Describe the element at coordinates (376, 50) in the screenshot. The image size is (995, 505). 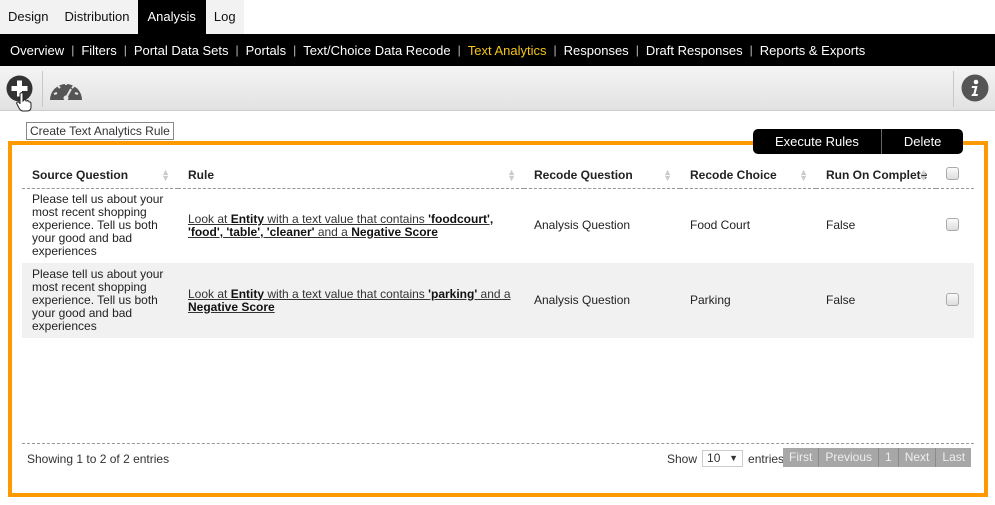
I see `subnav-text-choice-data-recode: Text/Choice Data Recode` at that location.